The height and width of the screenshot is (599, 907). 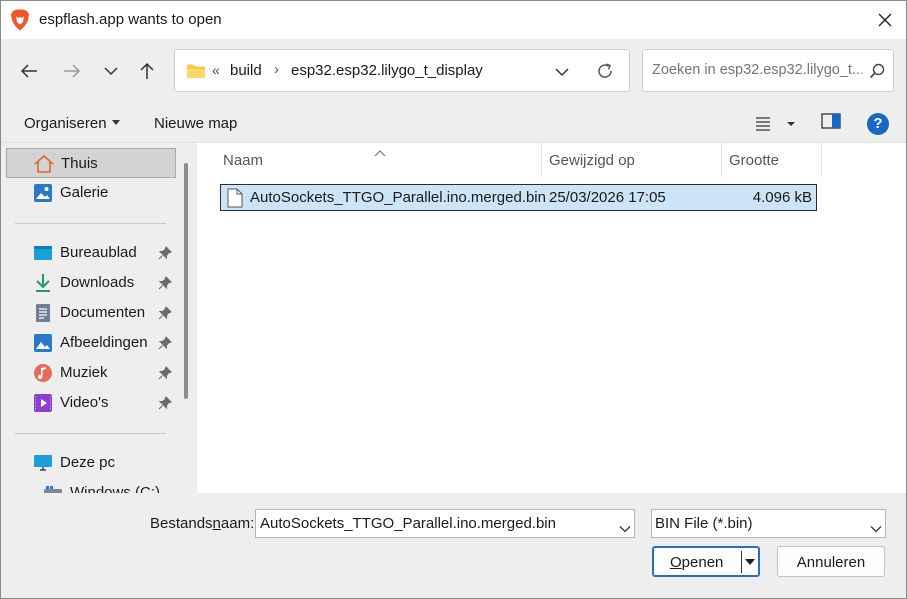 I want to click on sidebar-item-label: Bureaublad, so click(x=98, y=252).